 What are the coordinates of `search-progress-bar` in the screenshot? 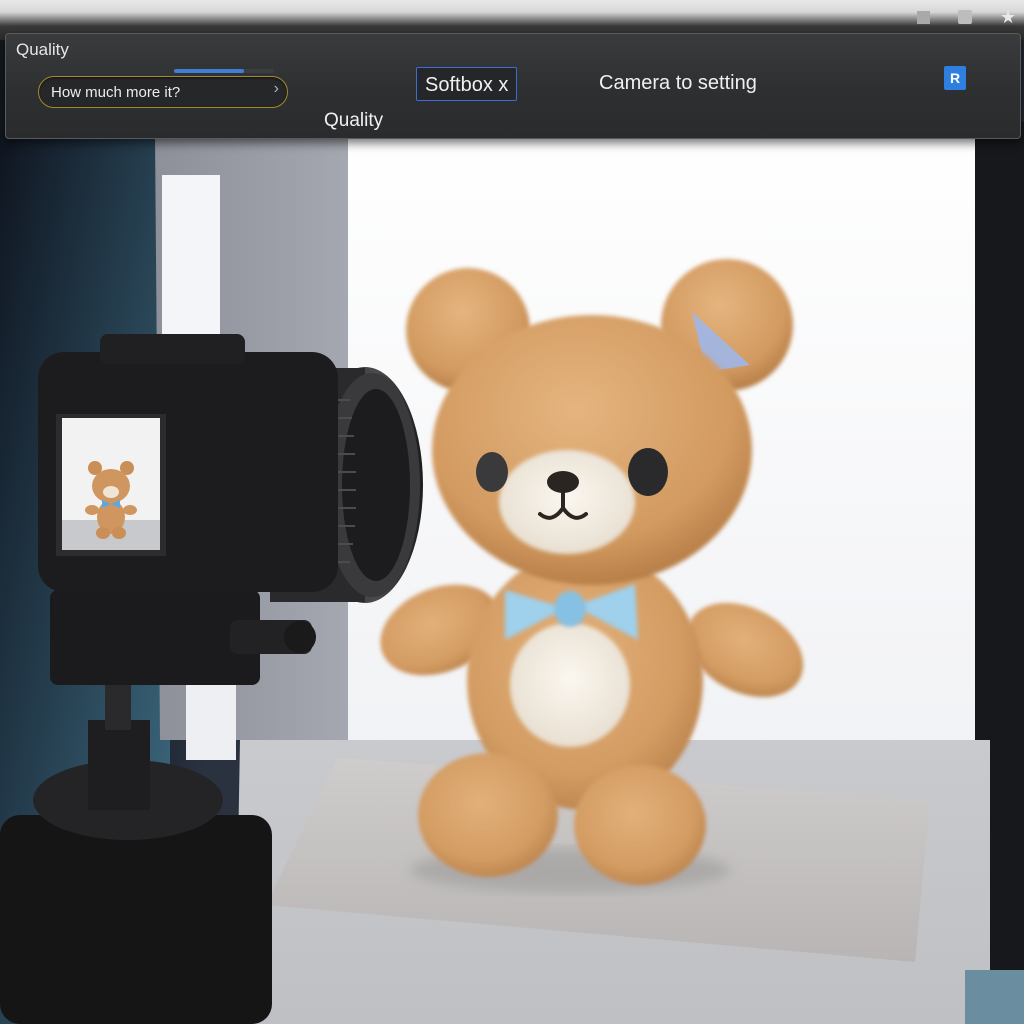 It's located at (224, 71).